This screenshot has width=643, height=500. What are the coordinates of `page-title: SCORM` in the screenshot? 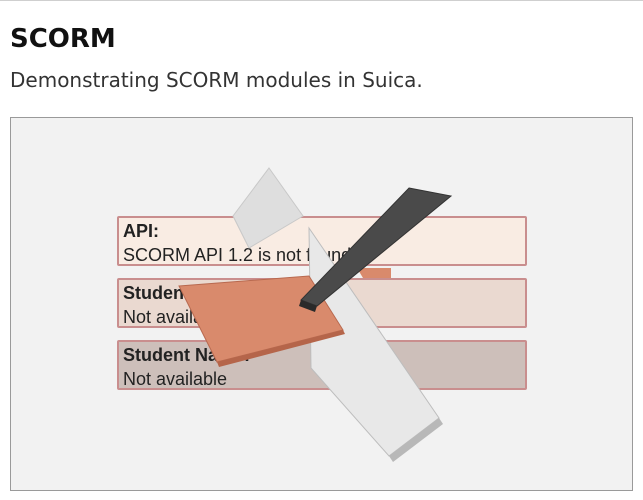 It's located at (63, 39).